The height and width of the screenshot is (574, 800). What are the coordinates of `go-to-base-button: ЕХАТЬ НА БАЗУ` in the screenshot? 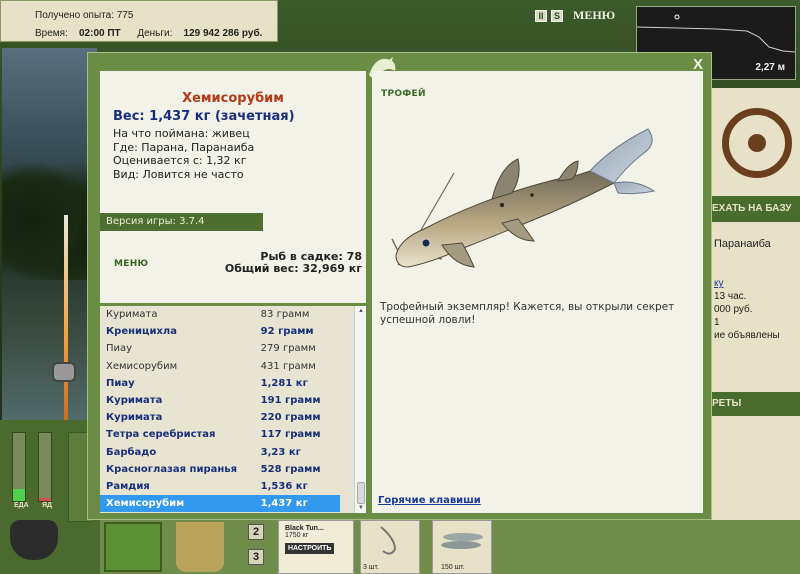 It's located at (756, 209).